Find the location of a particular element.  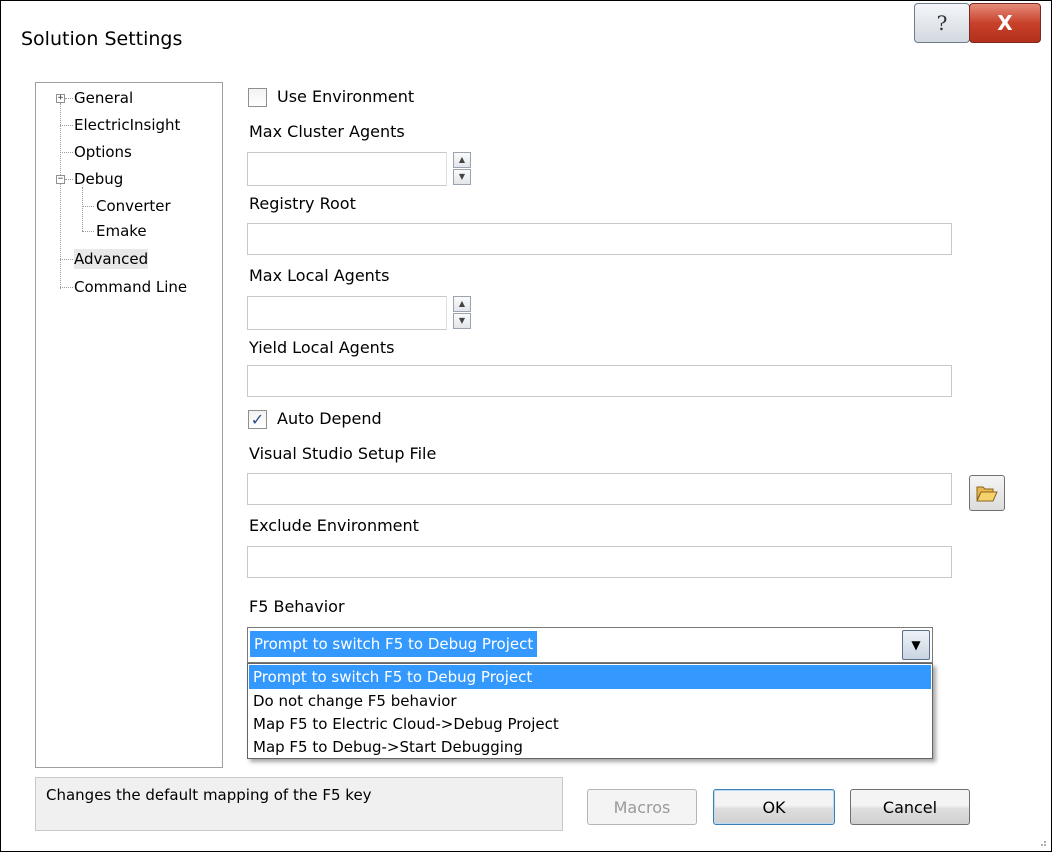

dropdown-option: Prompt to switch F5 to Debug Project is located at coordinates (590, 677).